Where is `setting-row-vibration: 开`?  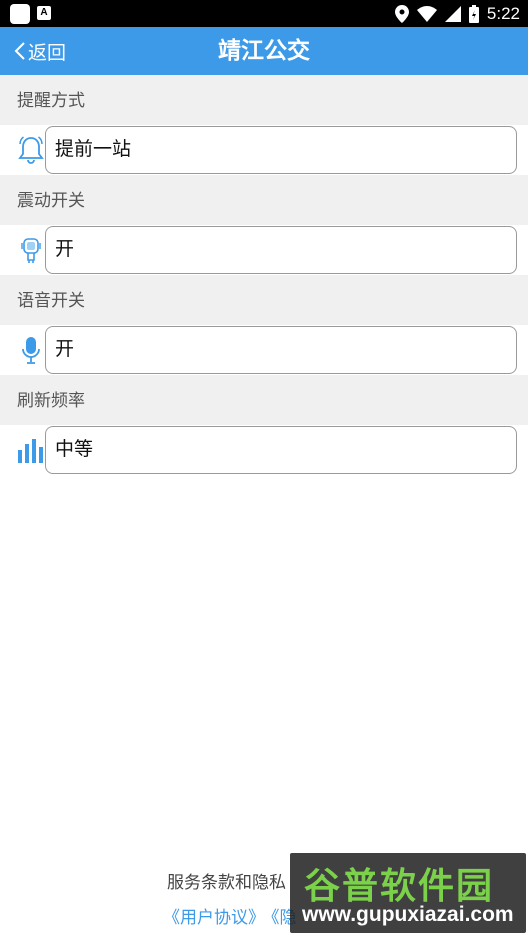
setting-row-vibration: 开 is located at coordinates (264, 250).